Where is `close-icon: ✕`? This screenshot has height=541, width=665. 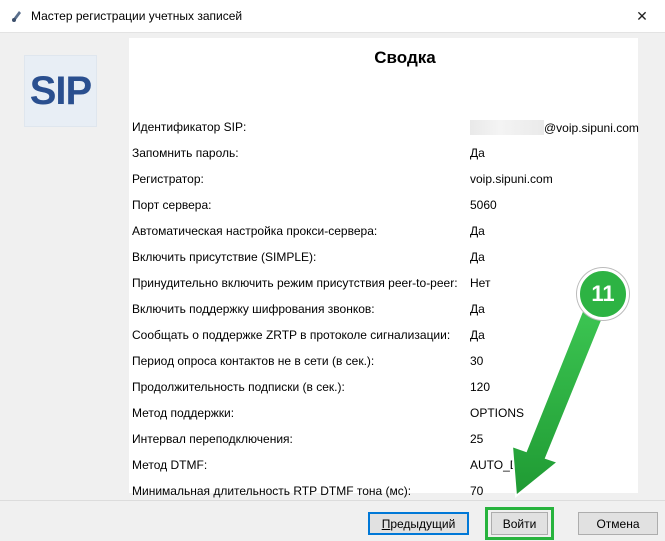
close-icon: ✕ is located at coordinates (642, 15).